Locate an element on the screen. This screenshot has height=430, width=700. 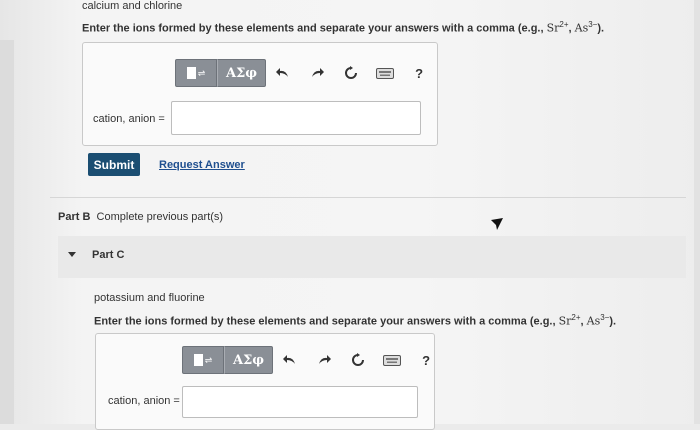
part-c-label: Part C is located at coordinates (108, 255).